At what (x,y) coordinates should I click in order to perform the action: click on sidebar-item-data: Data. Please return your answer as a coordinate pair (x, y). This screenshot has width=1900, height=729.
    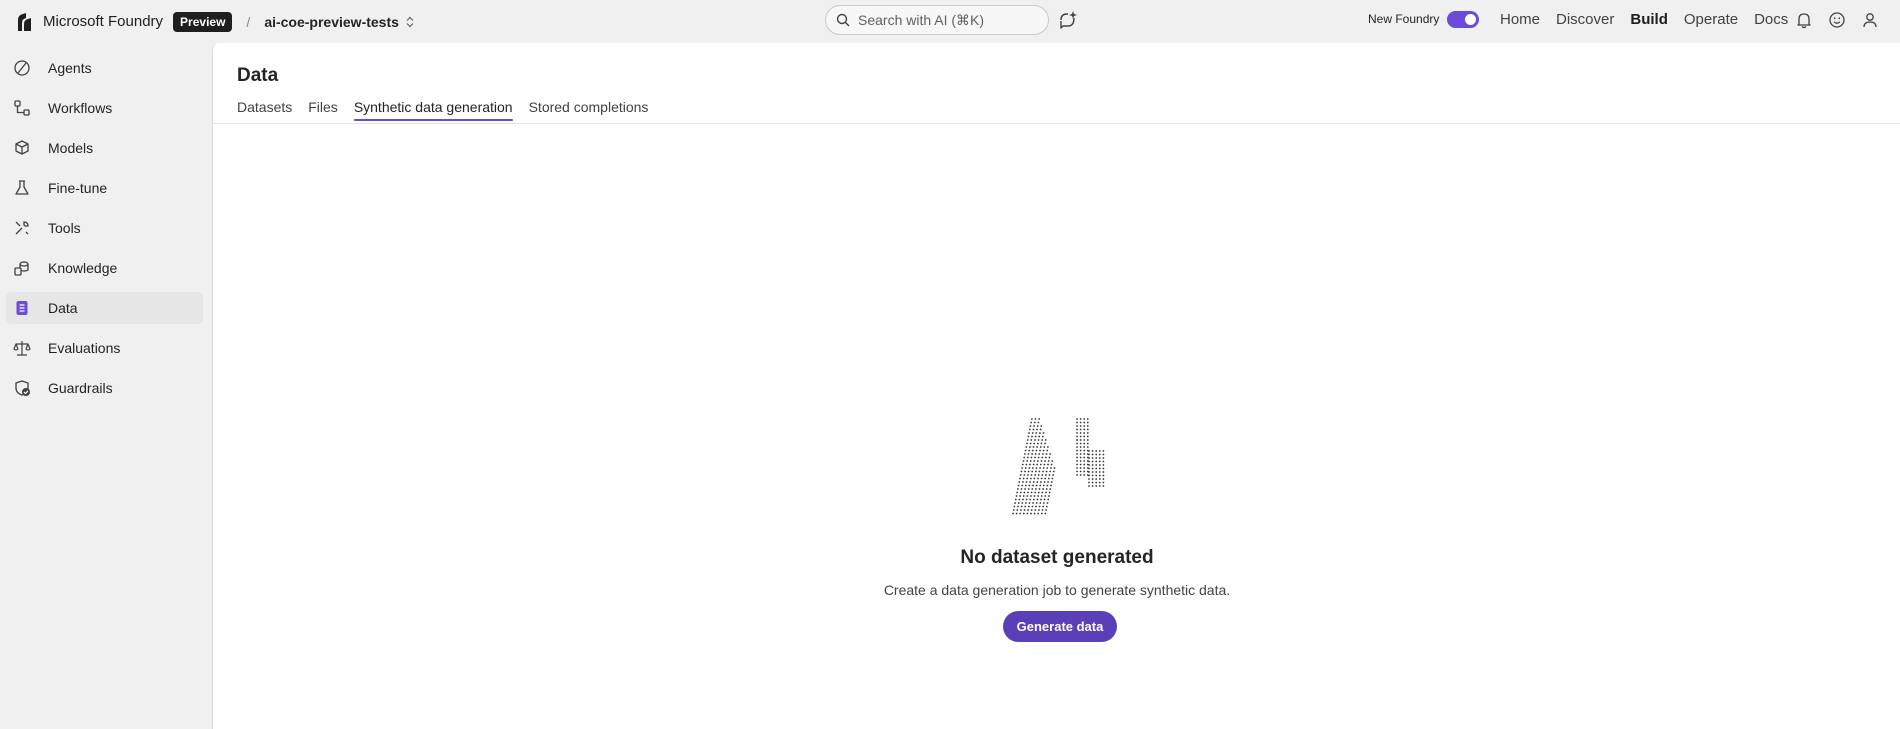
    Looking at the image, I should click on (104, 308).